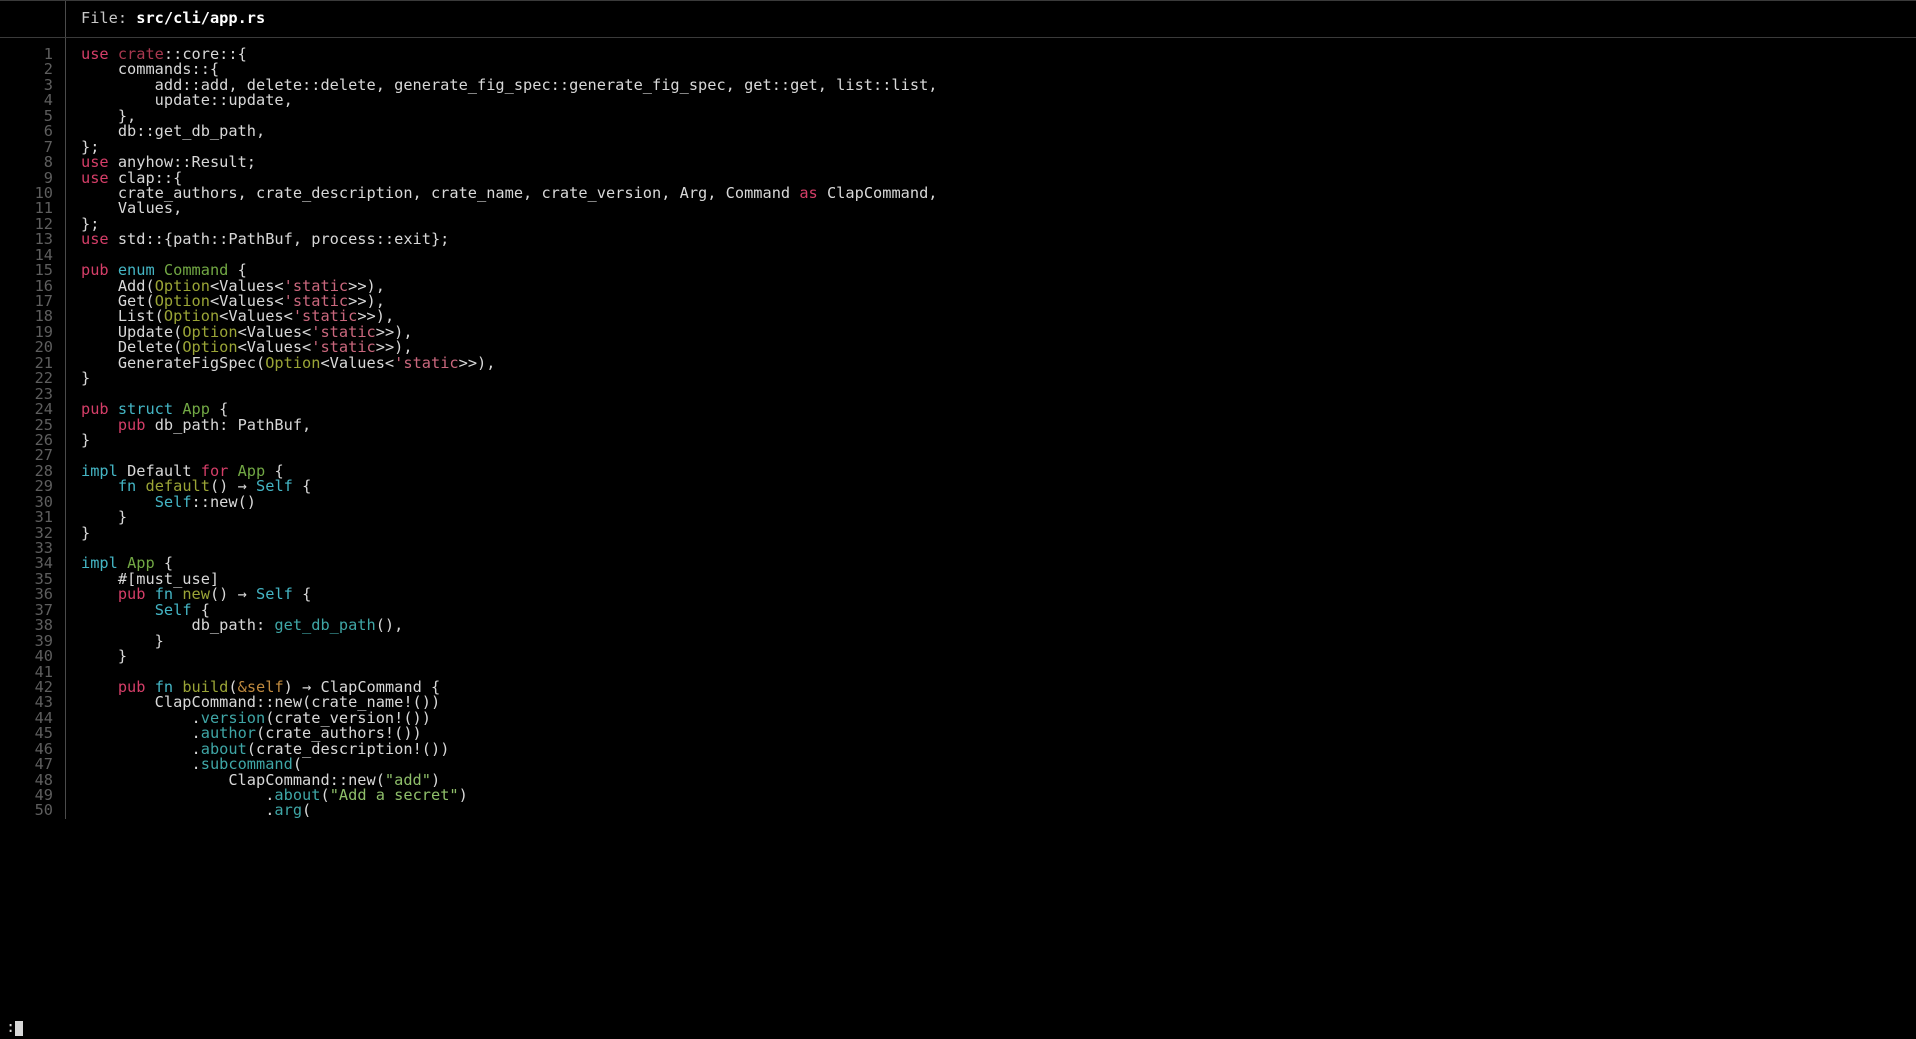 The width and height of the screenshot is (1916, 1039). I want to click on code-line: use std::{path::PathBuf, process::exit};, so click(998, 239).